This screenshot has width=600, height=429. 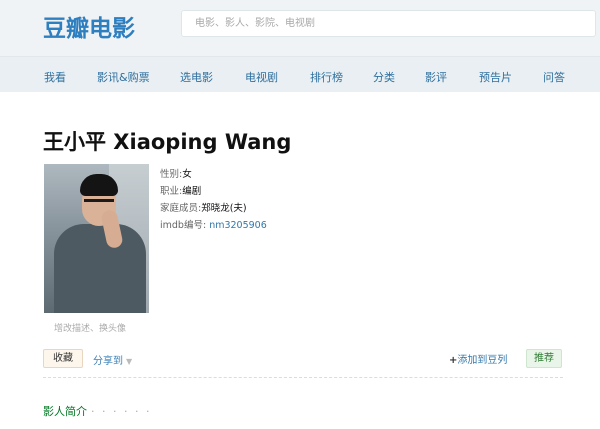 What do you see at coordinates (482, 360) in the screenshot?
I see `add-to-doulist-label: 添加到豆列` at bounding box center [482, 360].